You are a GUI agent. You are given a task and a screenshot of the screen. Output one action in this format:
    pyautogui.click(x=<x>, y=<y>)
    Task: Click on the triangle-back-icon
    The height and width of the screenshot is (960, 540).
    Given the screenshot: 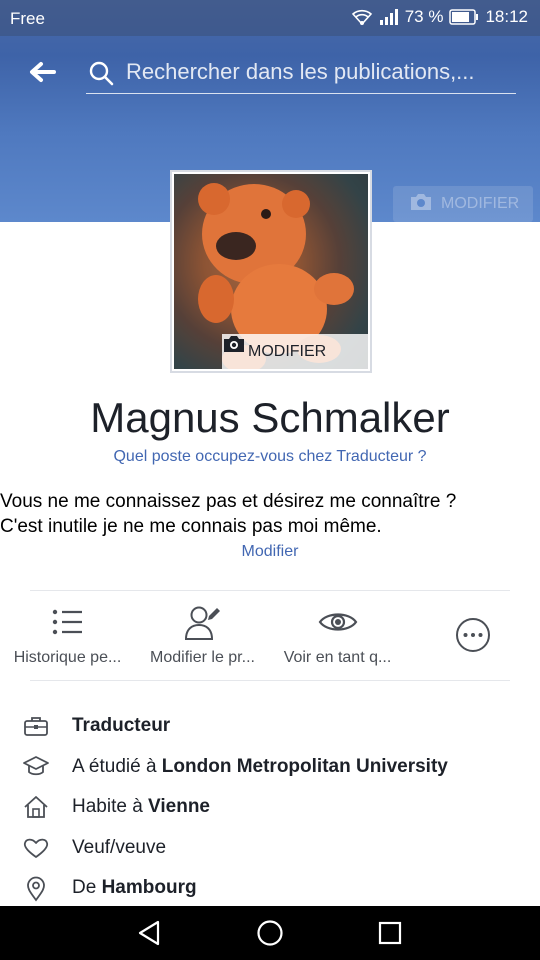 What is the action you would take?
    pyautogui.click(x=149, y=933)
    